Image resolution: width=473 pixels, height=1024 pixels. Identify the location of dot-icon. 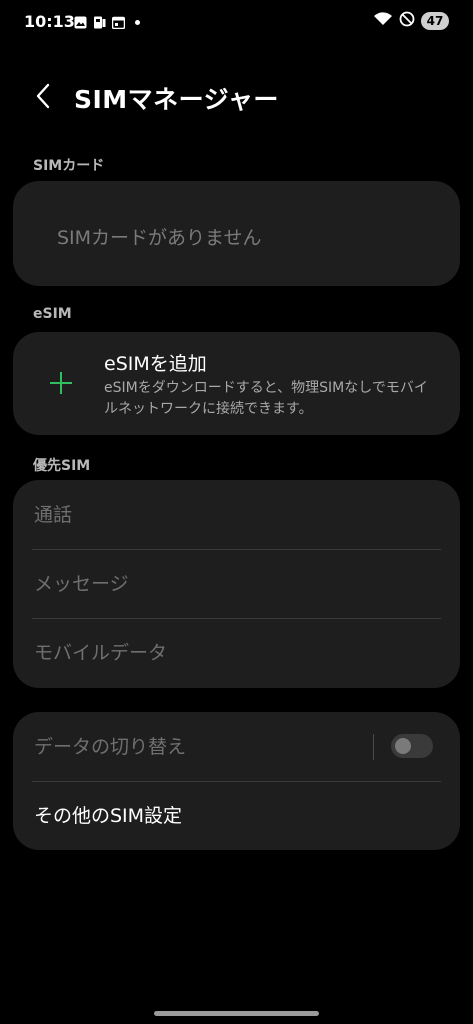
(137, 20).